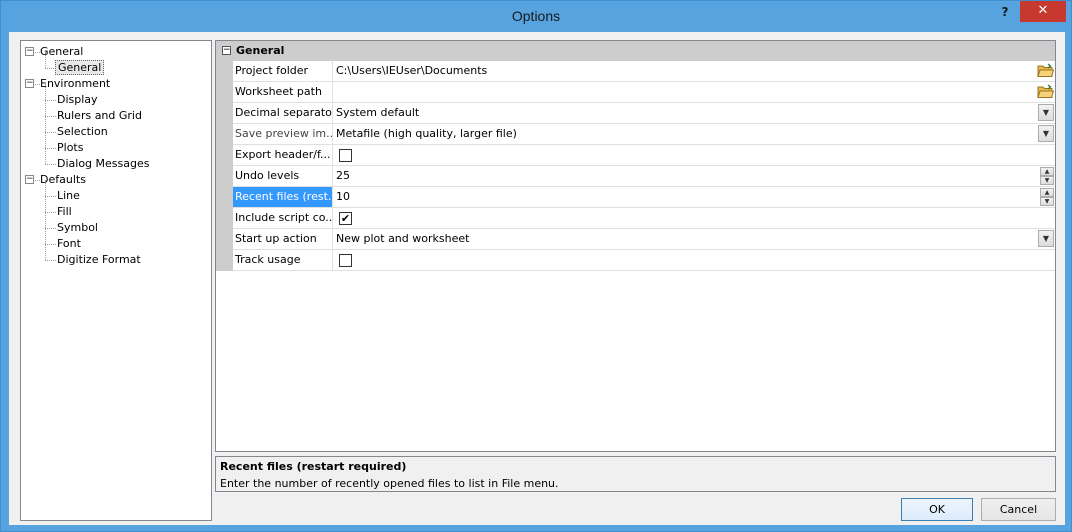 This screenshot has height=532, width=1072. Describe the element at coordinates (937, 509) in the screenshot. I see `ok-button: OK` at that location.